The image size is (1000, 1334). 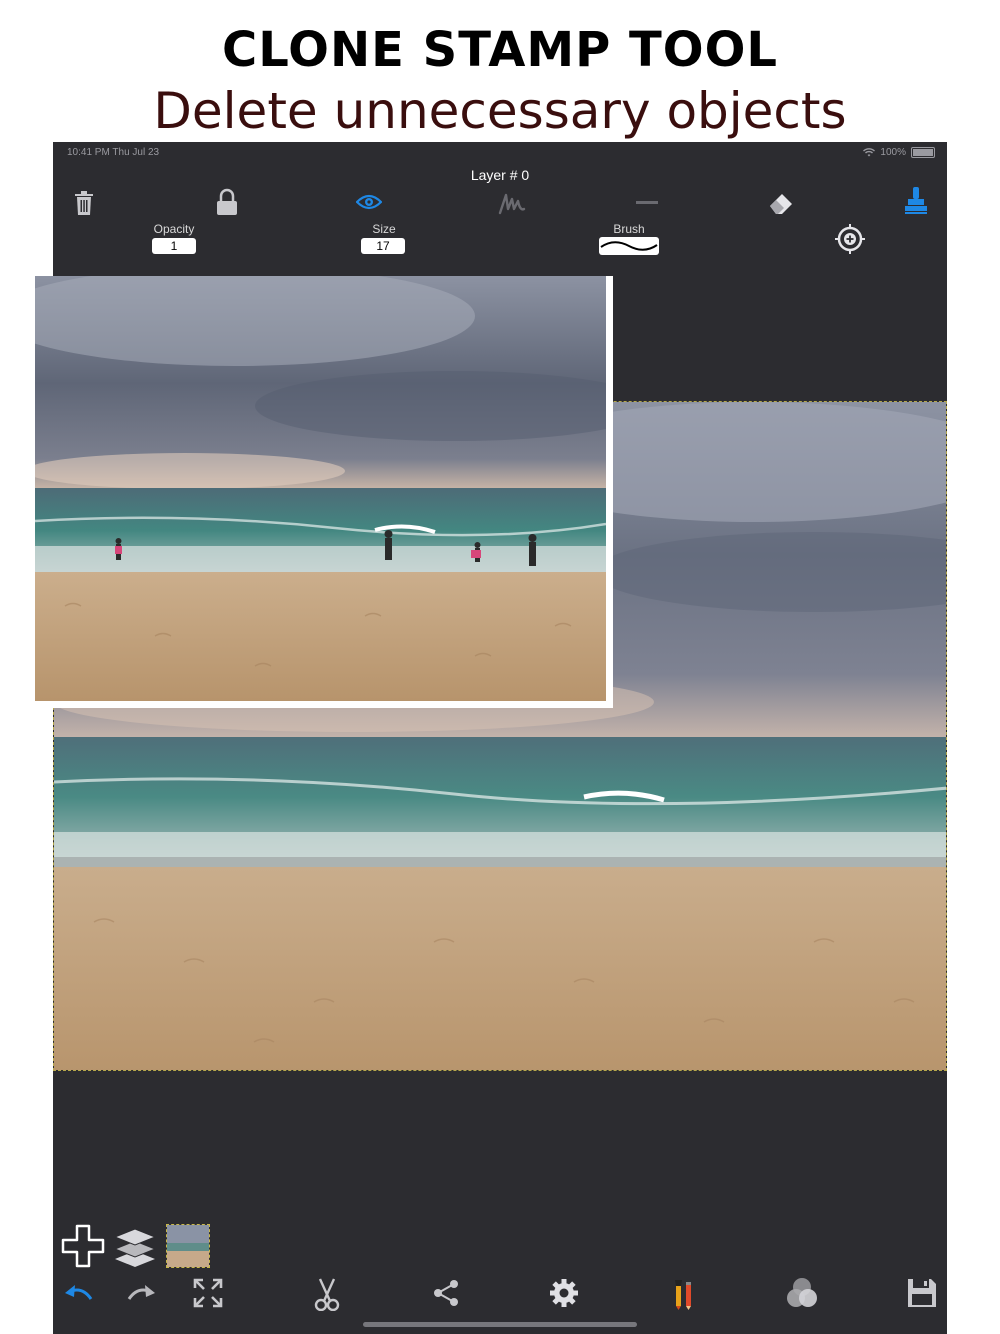 I want to click on battery-percent: 100%, so click(x=893, y=152).